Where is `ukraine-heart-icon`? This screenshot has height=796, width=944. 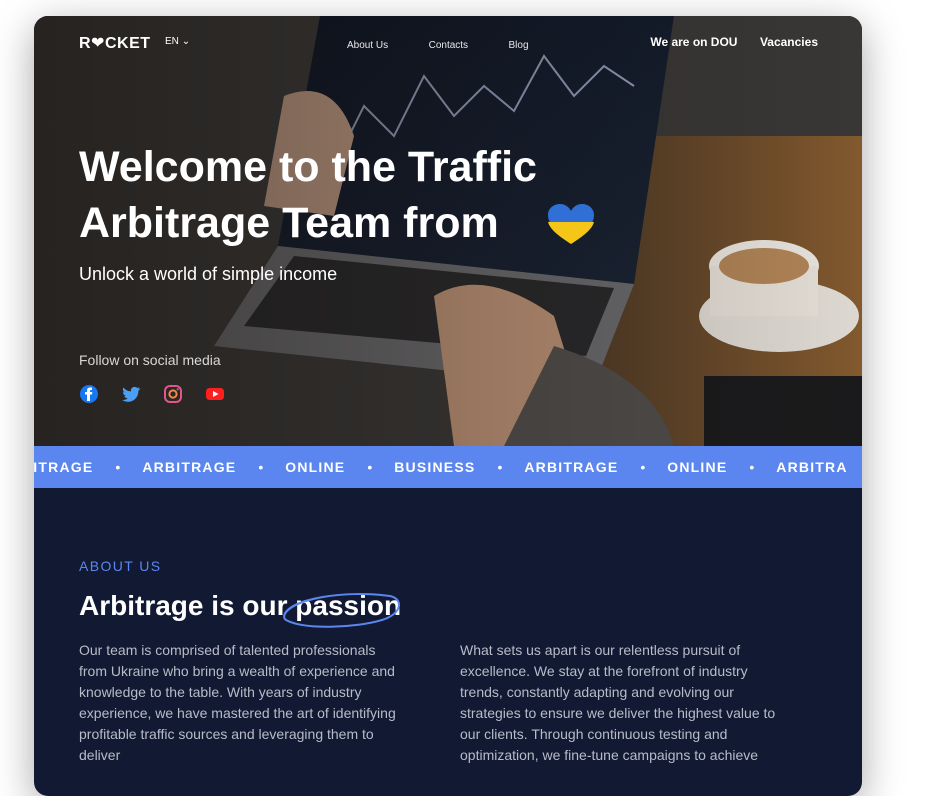 ukraine-heart-icon is located at coordinates (571, 224).